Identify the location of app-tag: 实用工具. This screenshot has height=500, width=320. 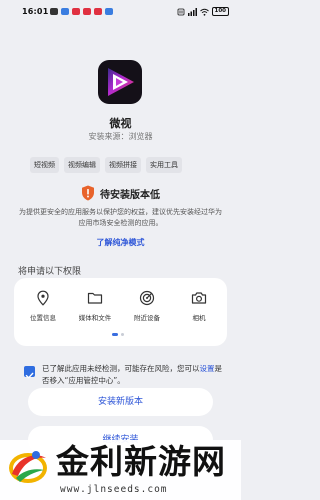
(164, 165).